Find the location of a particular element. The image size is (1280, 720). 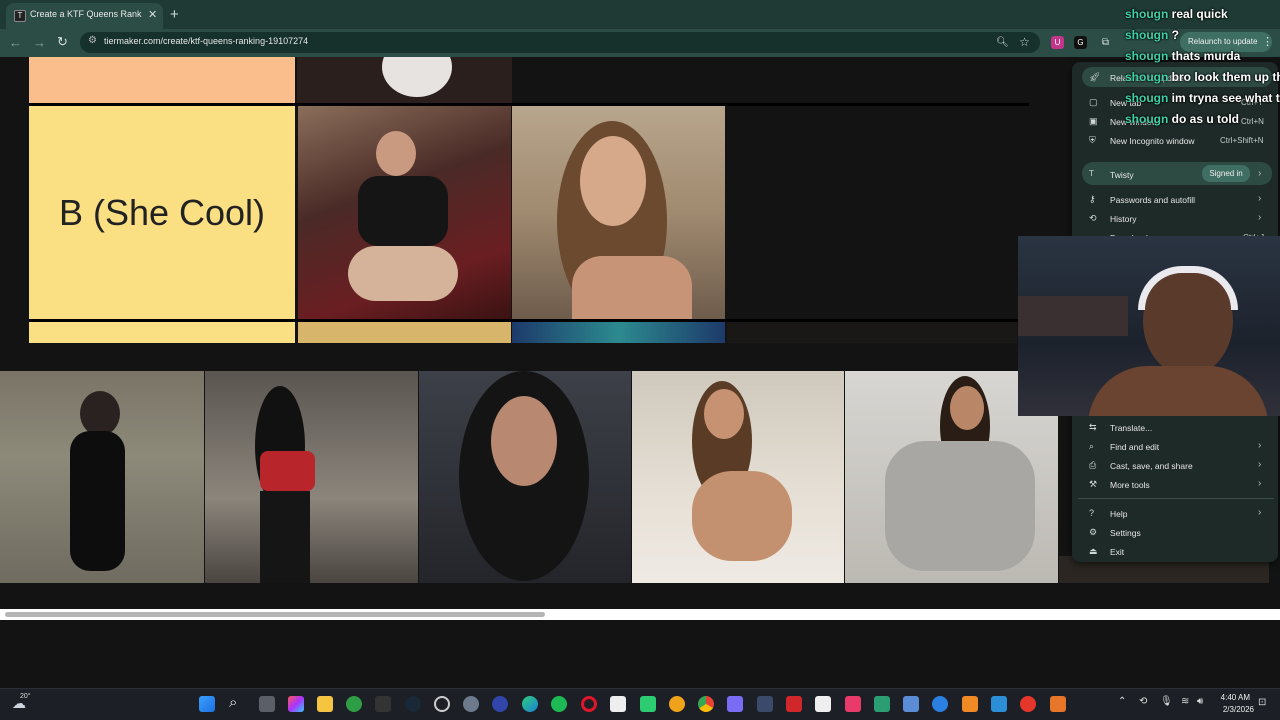

taskbar-date: 2/3/2026 is located at coordinates (1234, 709).